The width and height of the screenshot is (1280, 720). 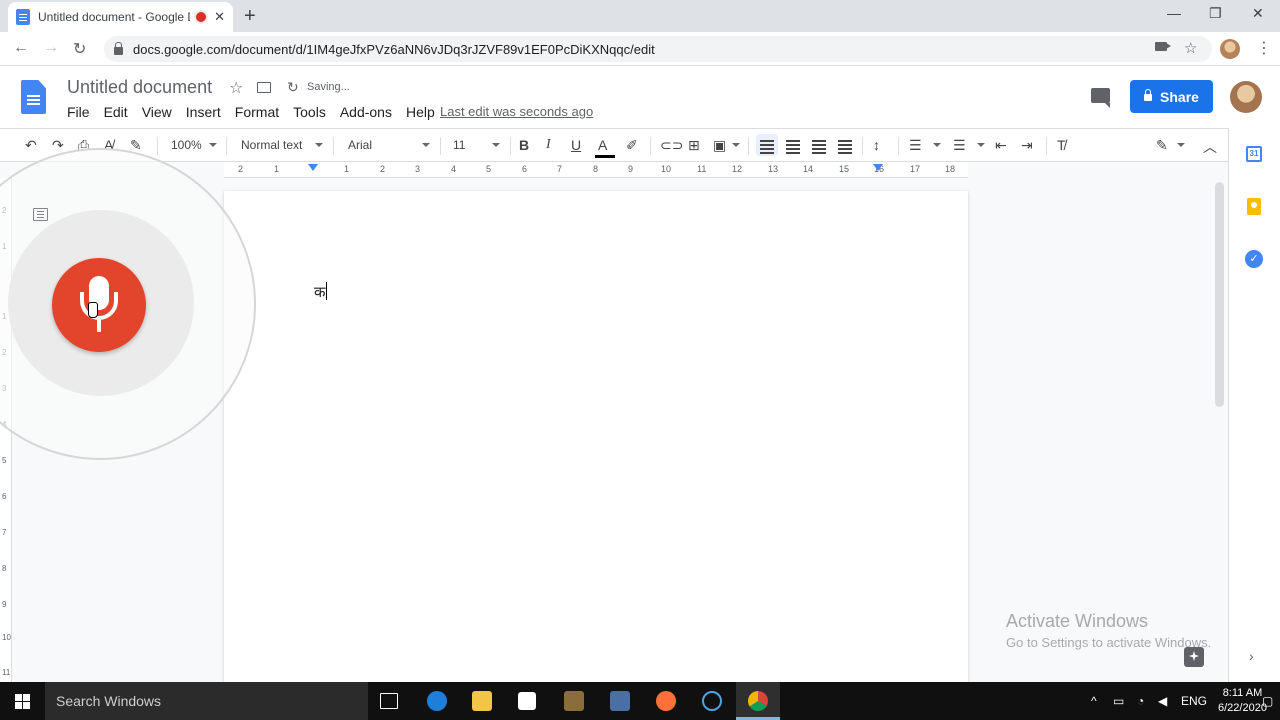 I want to click on chrome-menu-icon: ⋮, so click(x=1264, y=48).